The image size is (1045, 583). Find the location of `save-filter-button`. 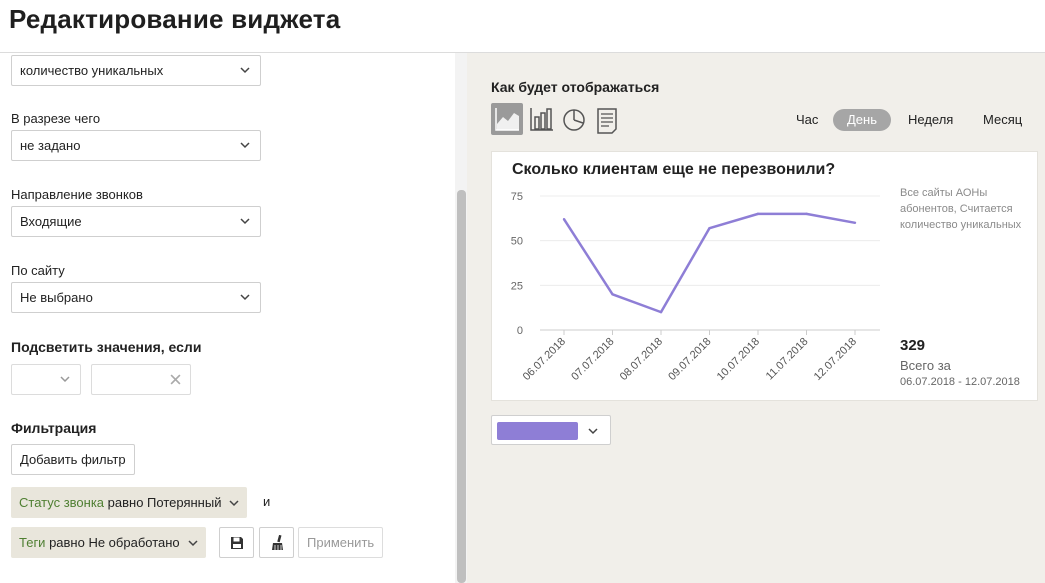

save-filter-button is located at coordinates (236, 542).